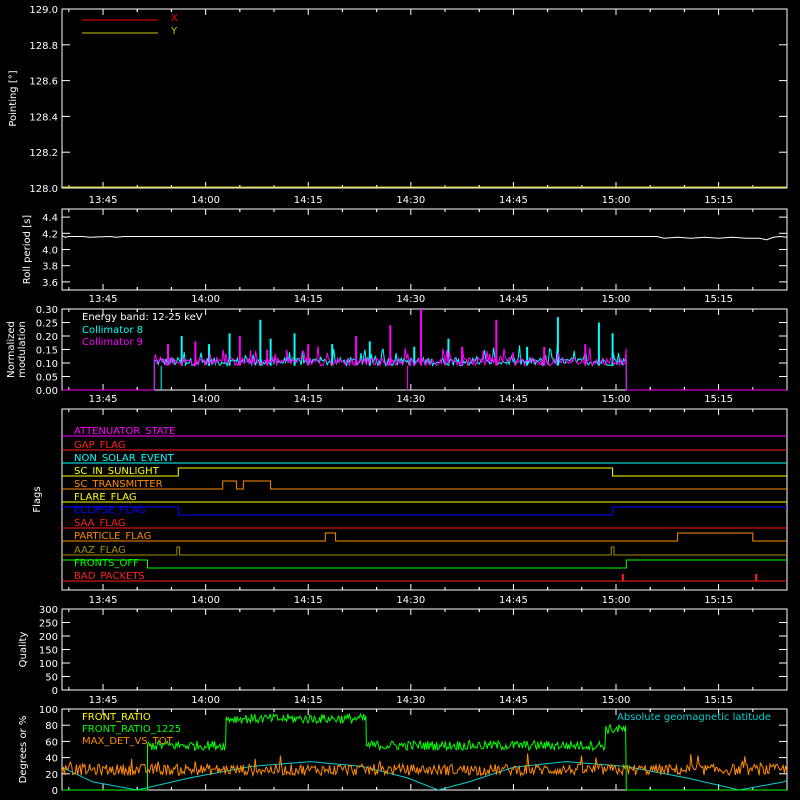 This screenshot has width=800, height=800. What do you see at coordinates (51, 726) in the screenshot?
I see `y-tick-label: 80` at bounding box center [51, 726].